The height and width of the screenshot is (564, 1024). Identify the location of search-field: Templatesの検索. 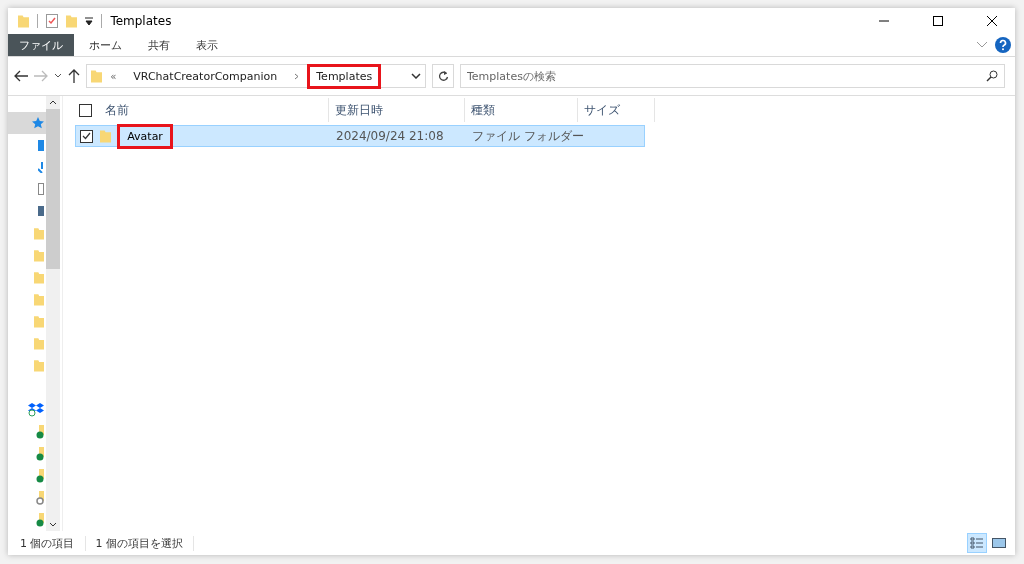
(732, 76).